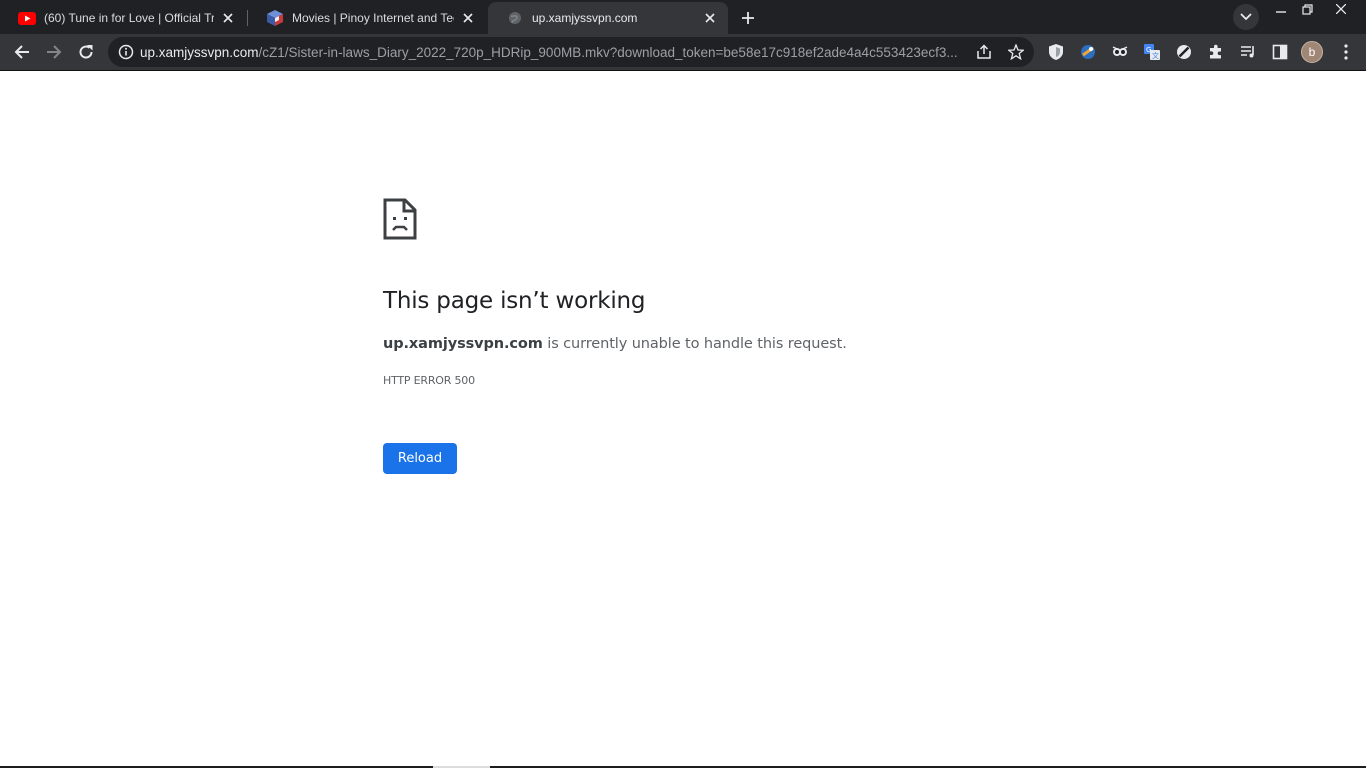 This screenshot has width=1366, height=768. I want to click on minimize-icon, so click(1281, 12).